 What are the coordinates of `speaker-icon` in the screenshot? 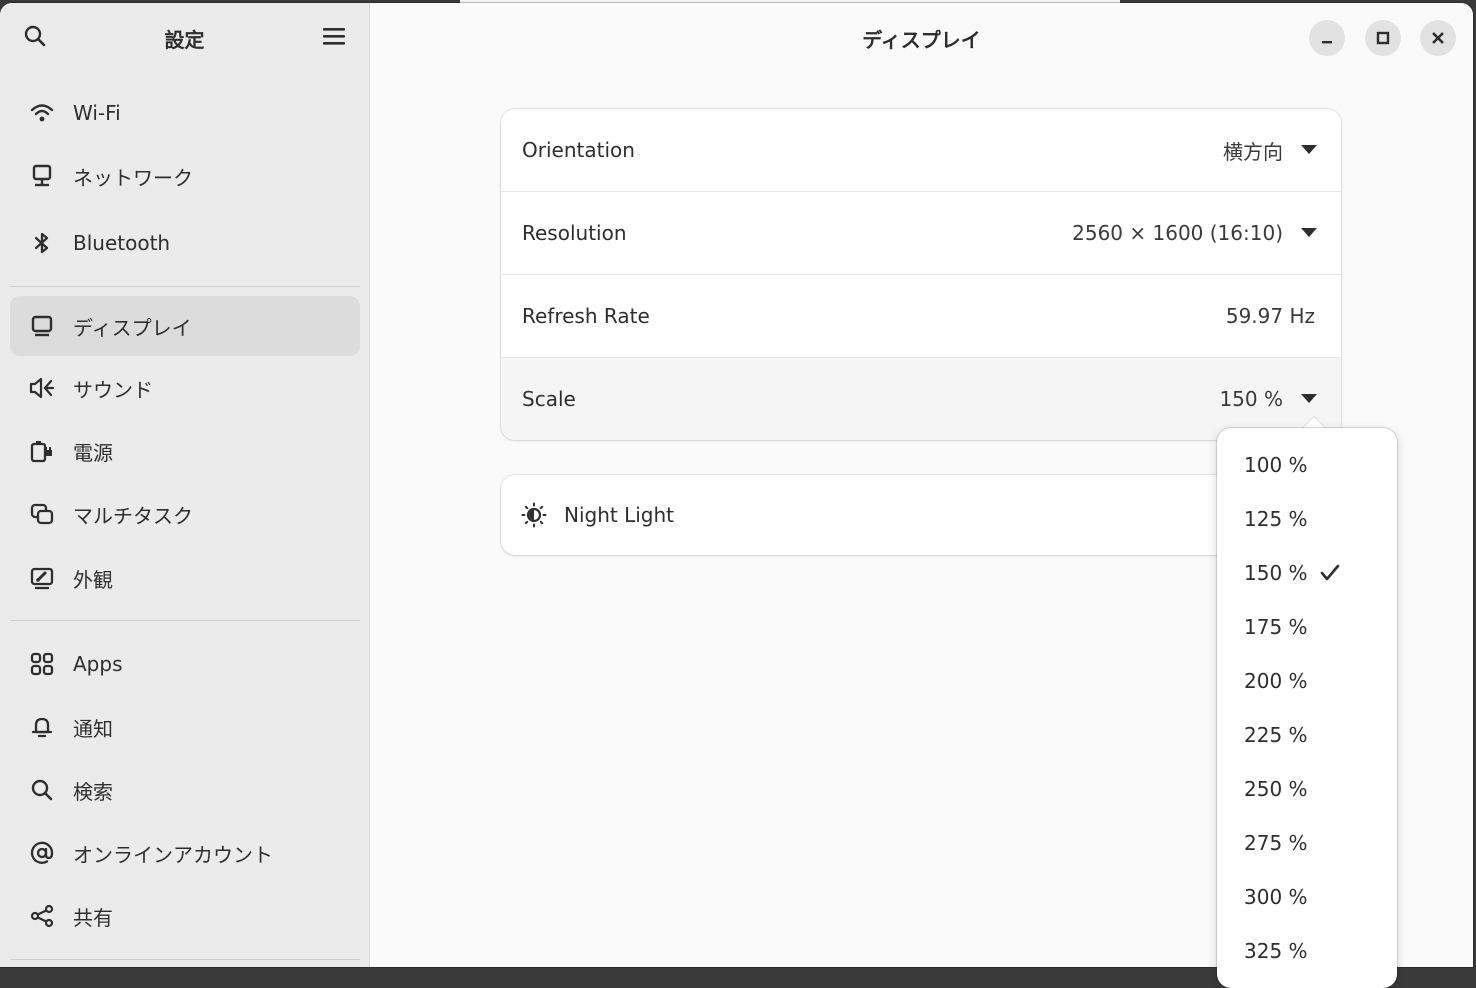 It's located at (42, 388).